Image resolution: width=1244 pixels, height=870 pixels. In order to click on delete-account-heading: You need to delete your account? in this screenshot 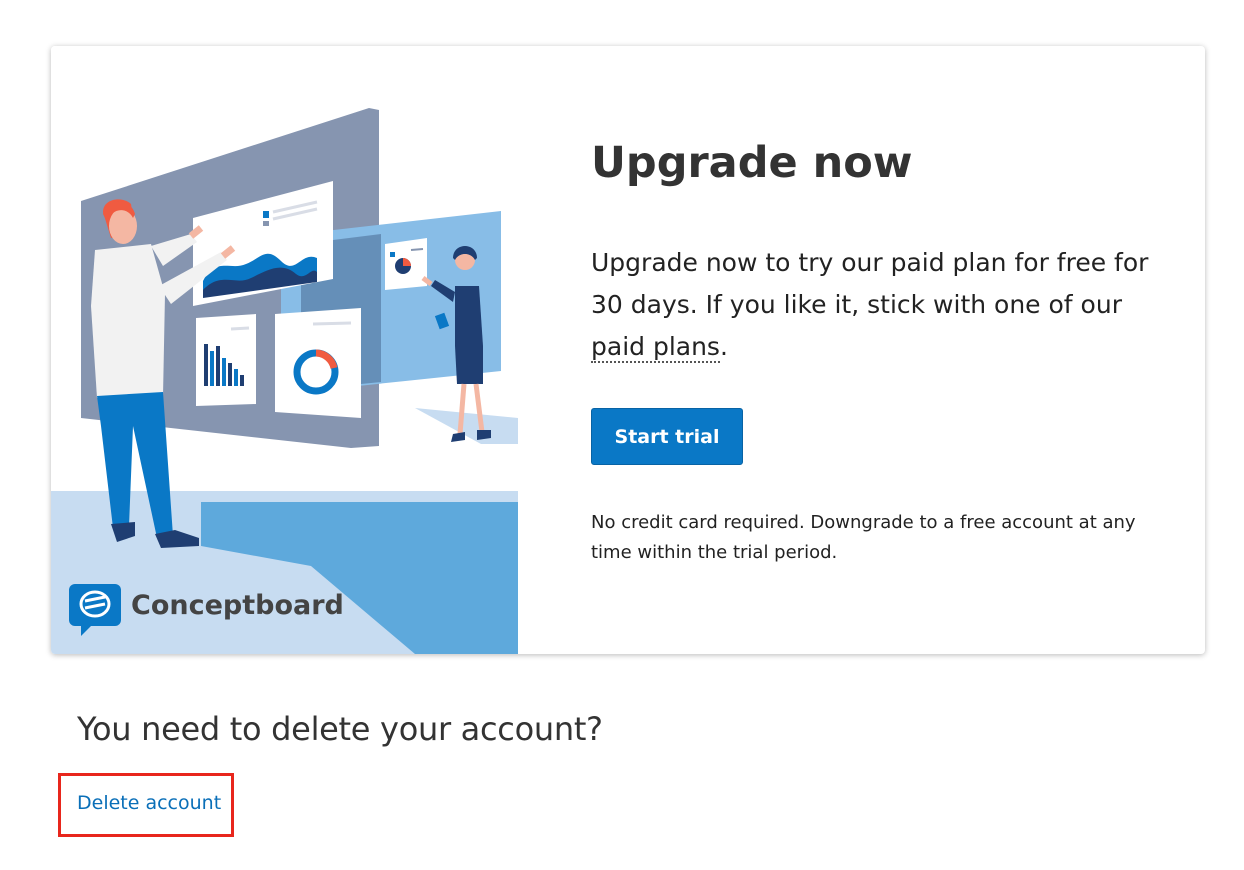, I will do `click(340, 729)`.